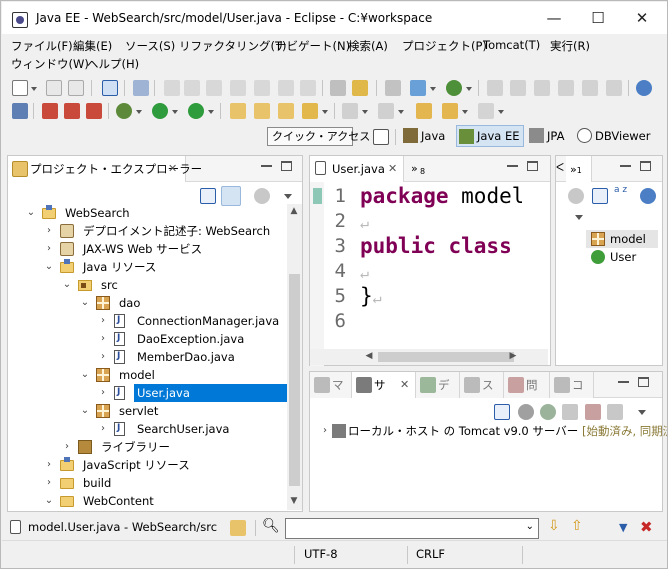 The image size is (668, 569). What do you see at coordinates (622, 257) in the screenshot?
I see `outline-item-class: User` at bounding box center [622, 257].